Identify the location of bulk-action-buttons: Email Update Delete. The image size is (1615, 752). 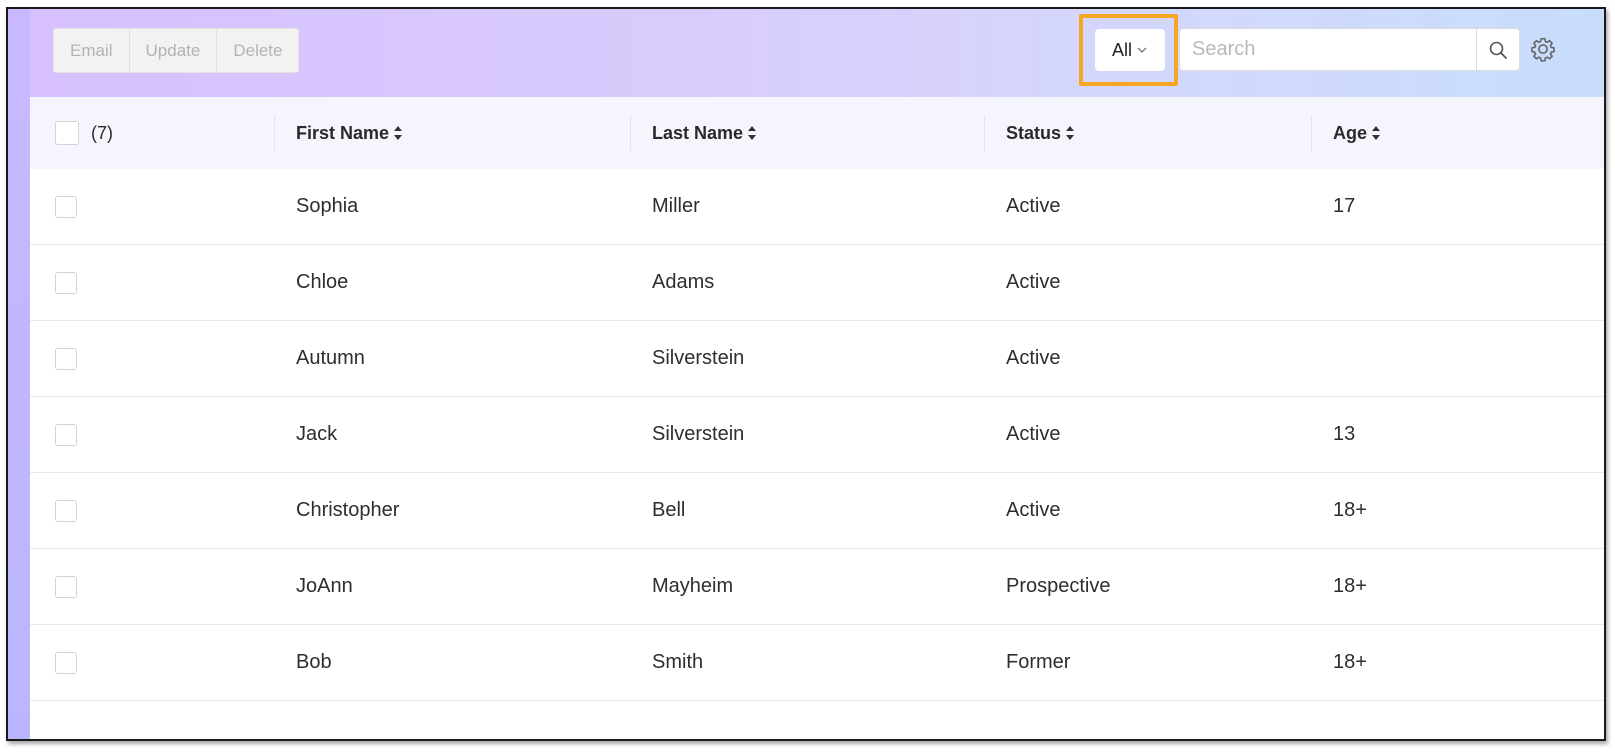
(176, 50).